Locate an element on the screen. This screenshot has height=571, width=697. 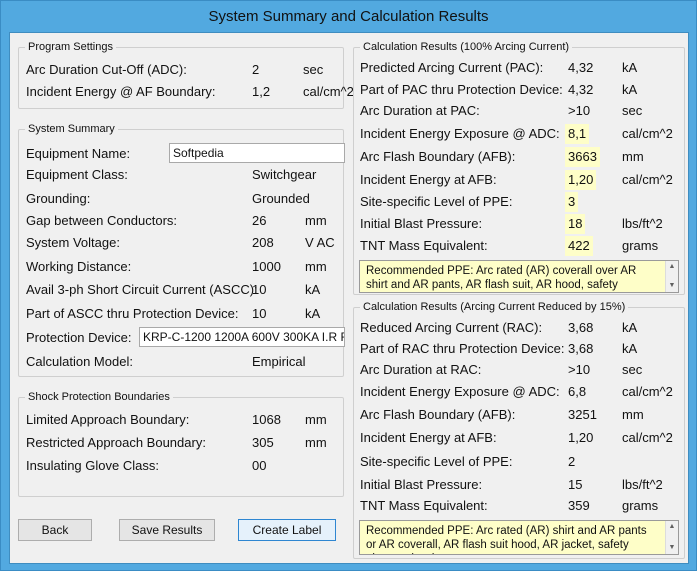
calc-100-row: Site-specific Level of PPE: 3 is located at coordinates (522, 202).